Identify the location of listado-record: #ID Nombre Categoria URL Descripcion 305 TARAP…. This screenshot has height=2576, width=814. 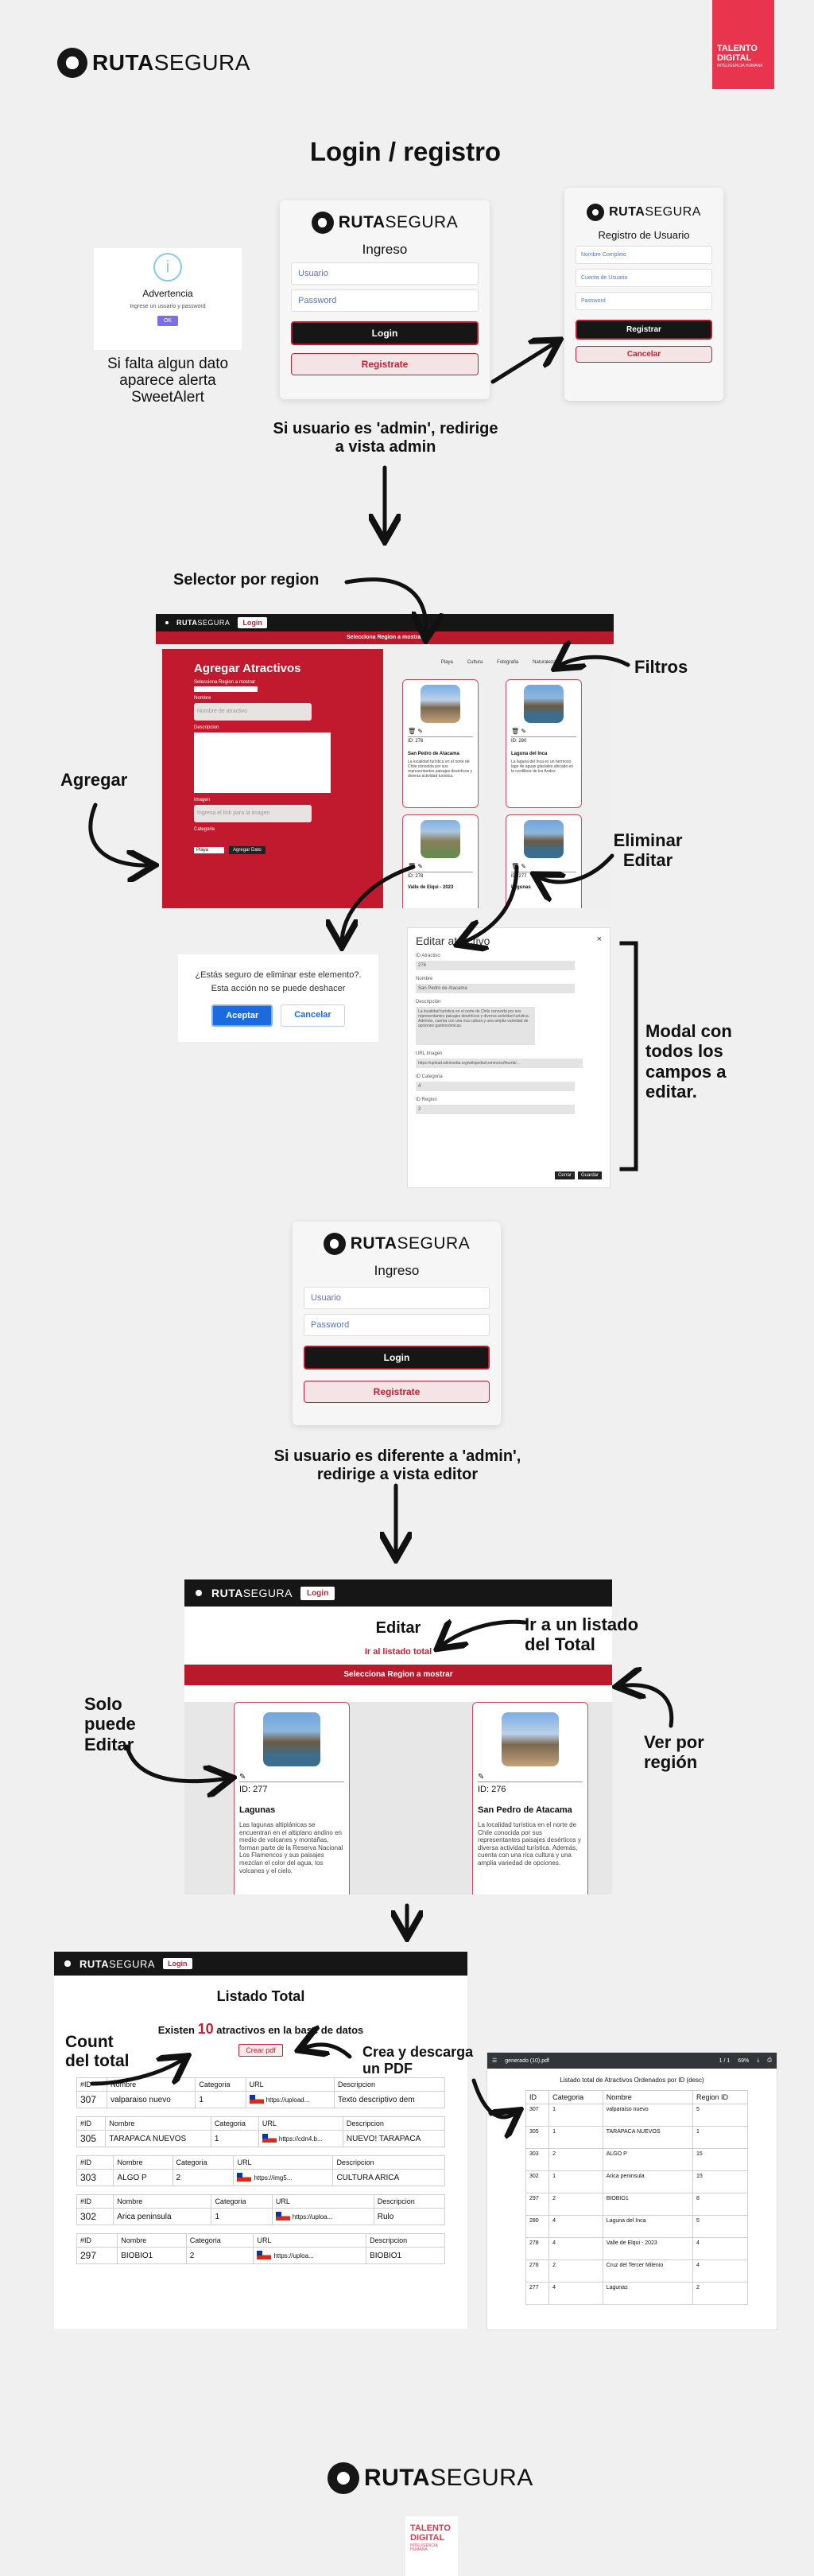
(261, 2131).